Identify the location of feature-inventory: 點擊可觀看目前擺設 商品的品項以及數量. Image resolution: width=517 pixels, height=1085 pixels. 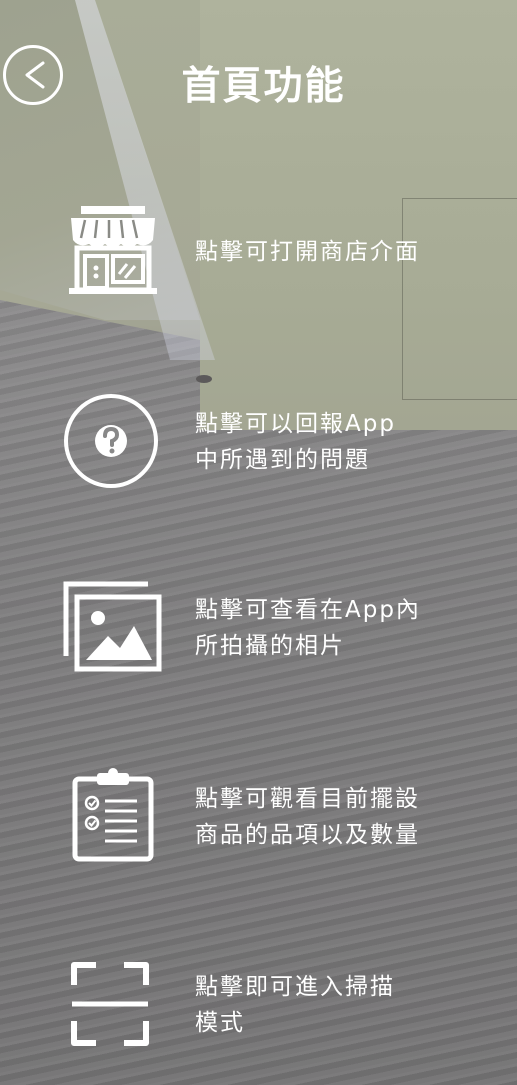
(258, 815).